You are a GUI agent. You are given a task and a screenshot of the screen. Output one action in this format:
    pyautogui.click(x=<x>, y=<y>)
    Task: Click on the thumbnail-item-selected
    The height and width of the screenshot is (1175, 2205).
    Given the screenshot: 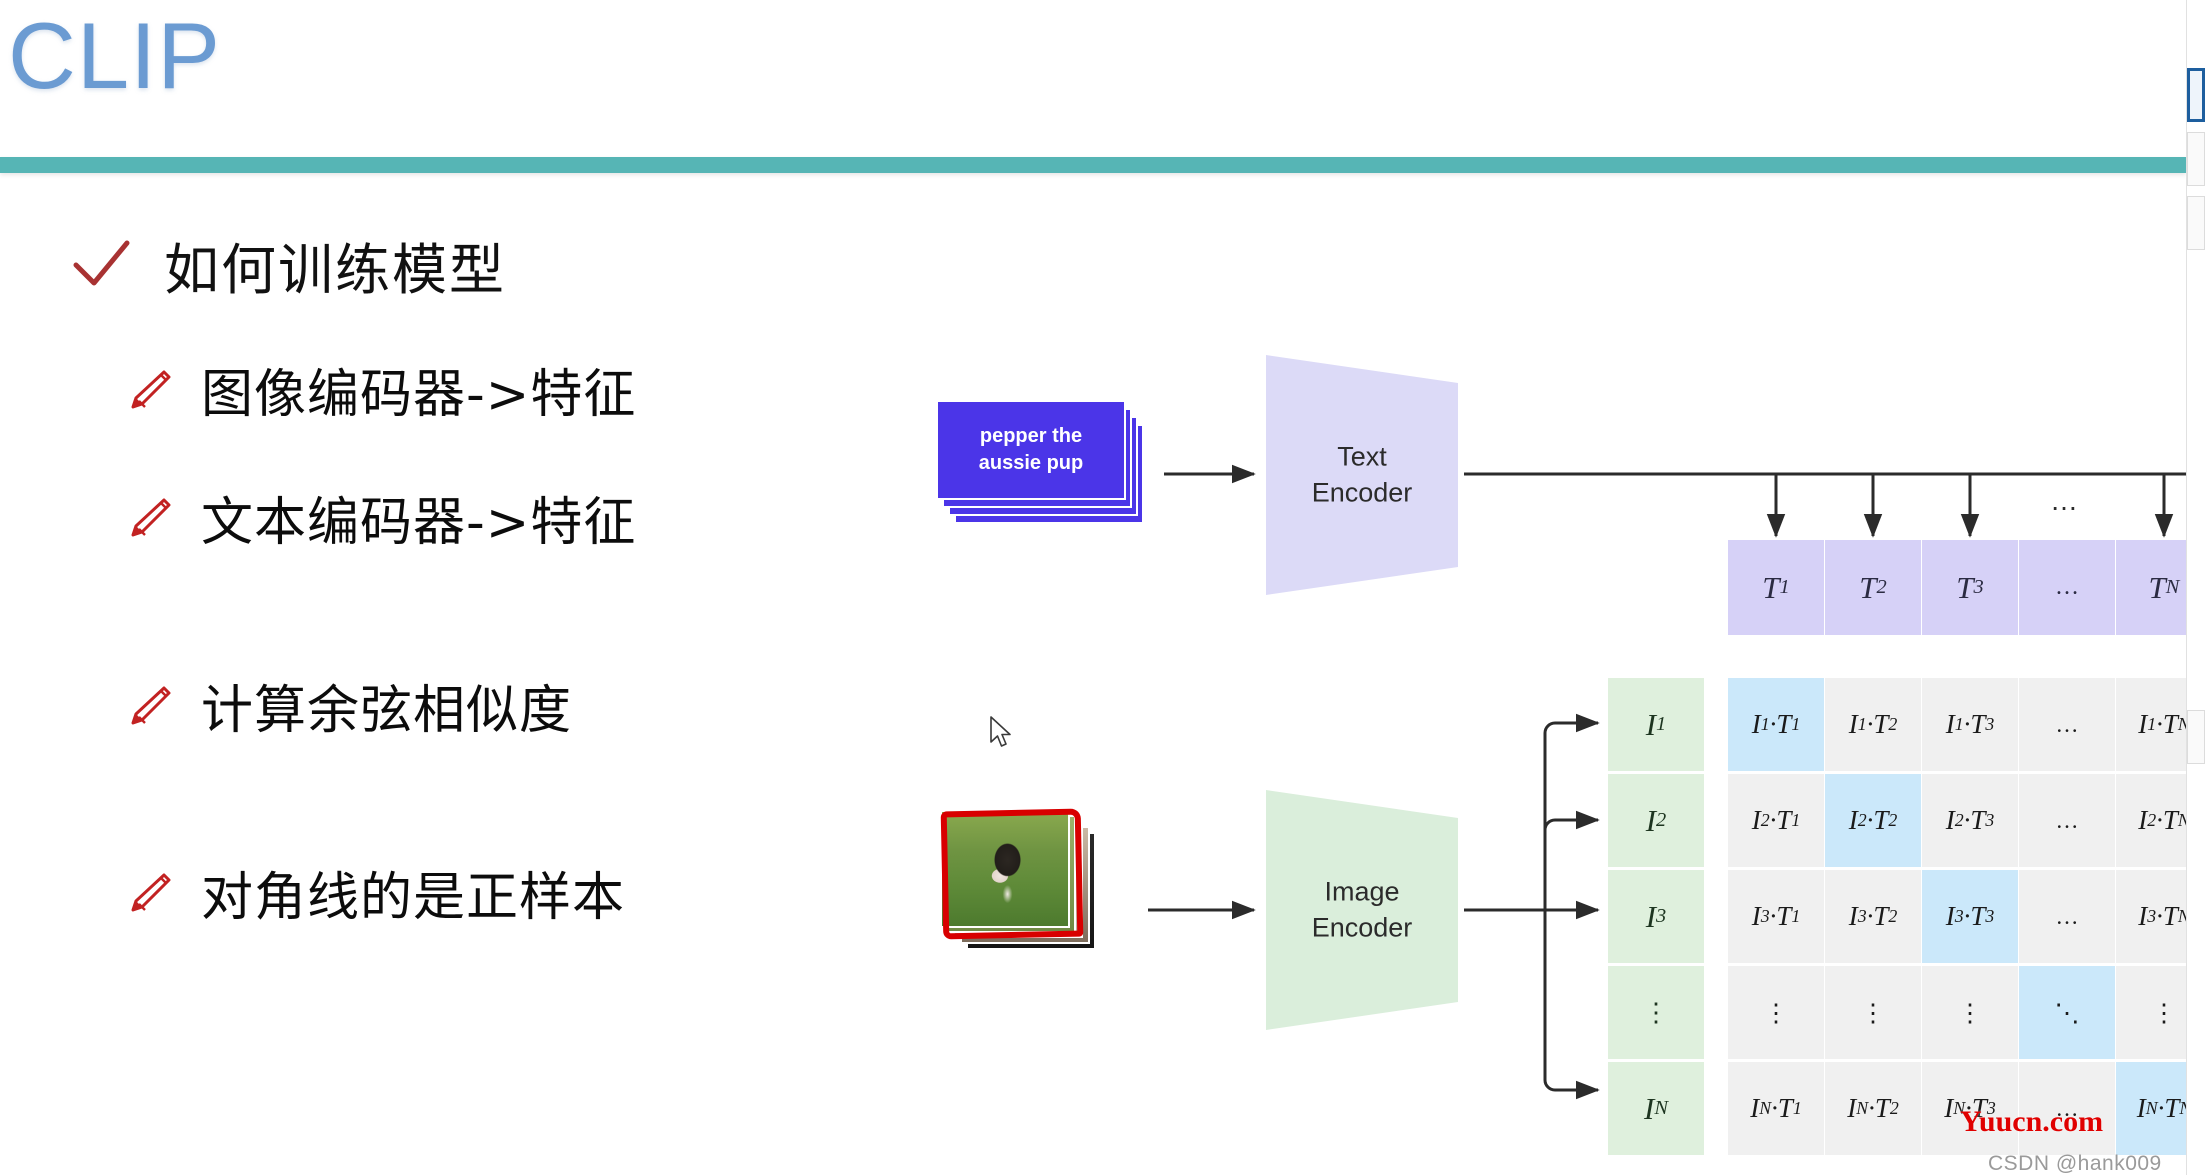 What is the action you would take?
    pyautogui.click(x=2196, y=95)
    